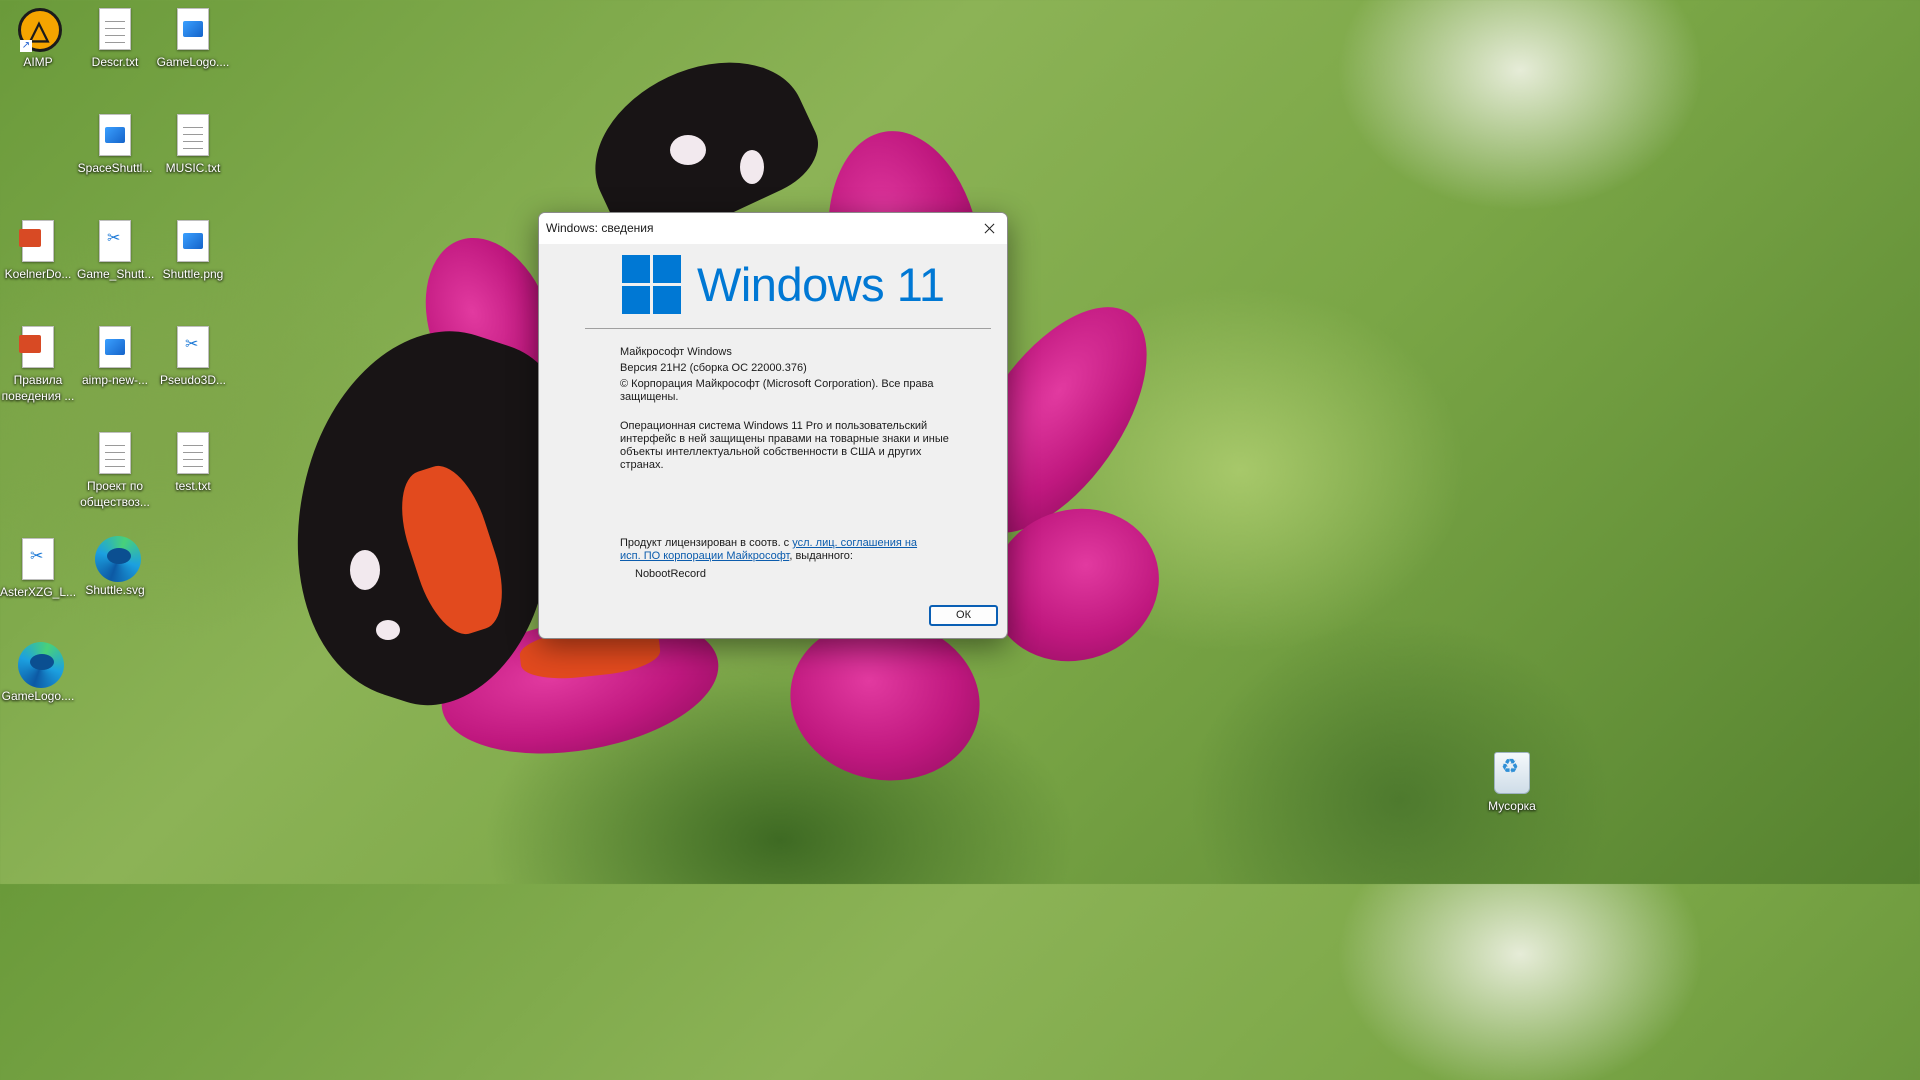  What do you see at coordinates (115, 590) in the screenshot?
I see `desktop-icon-label: Shuttle.svg` at bounding box center [115, 590].